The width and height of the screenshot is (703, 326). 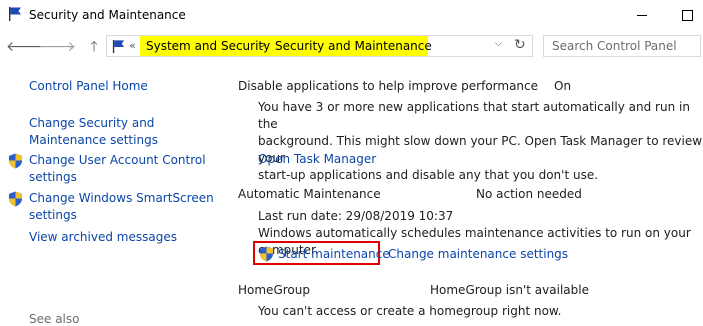 I want to click on breadcrumb-item-security-and-maintenance: Security and Maintenance, so click(x=353, y=46).